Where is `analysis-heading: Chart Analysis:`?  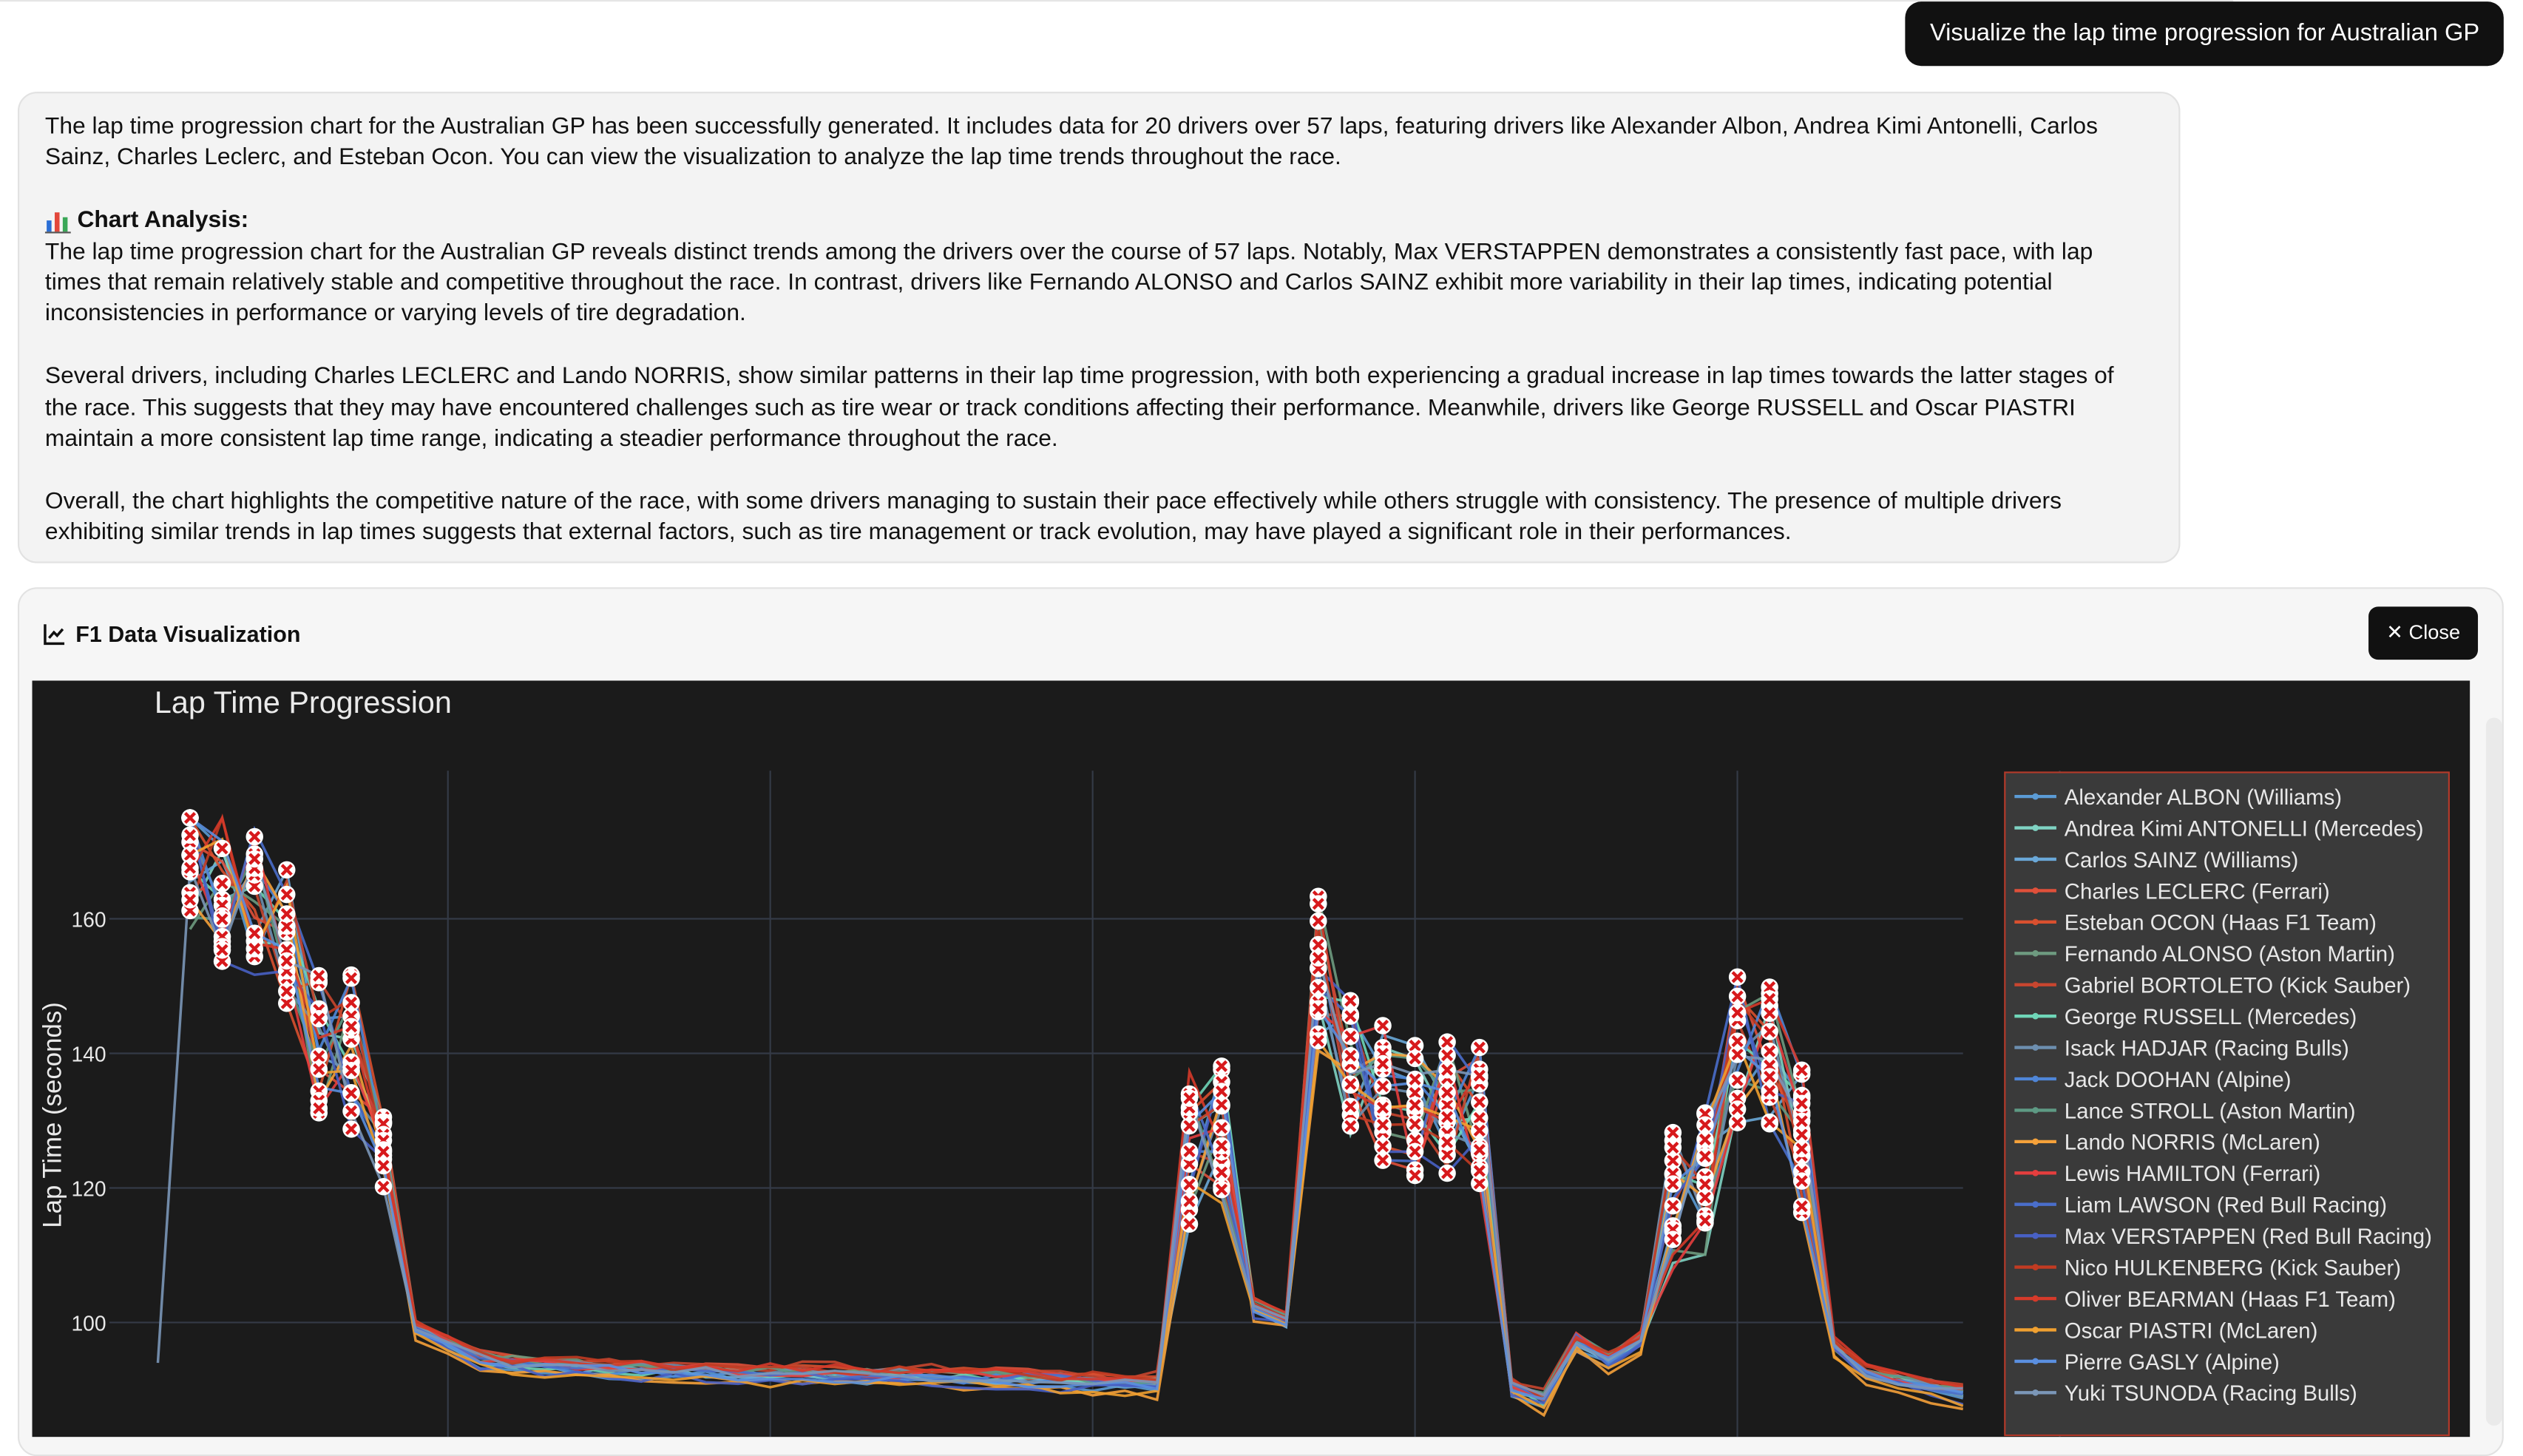
analysis-heading: Chart Analysis: is located at coordinates (1098, 221).